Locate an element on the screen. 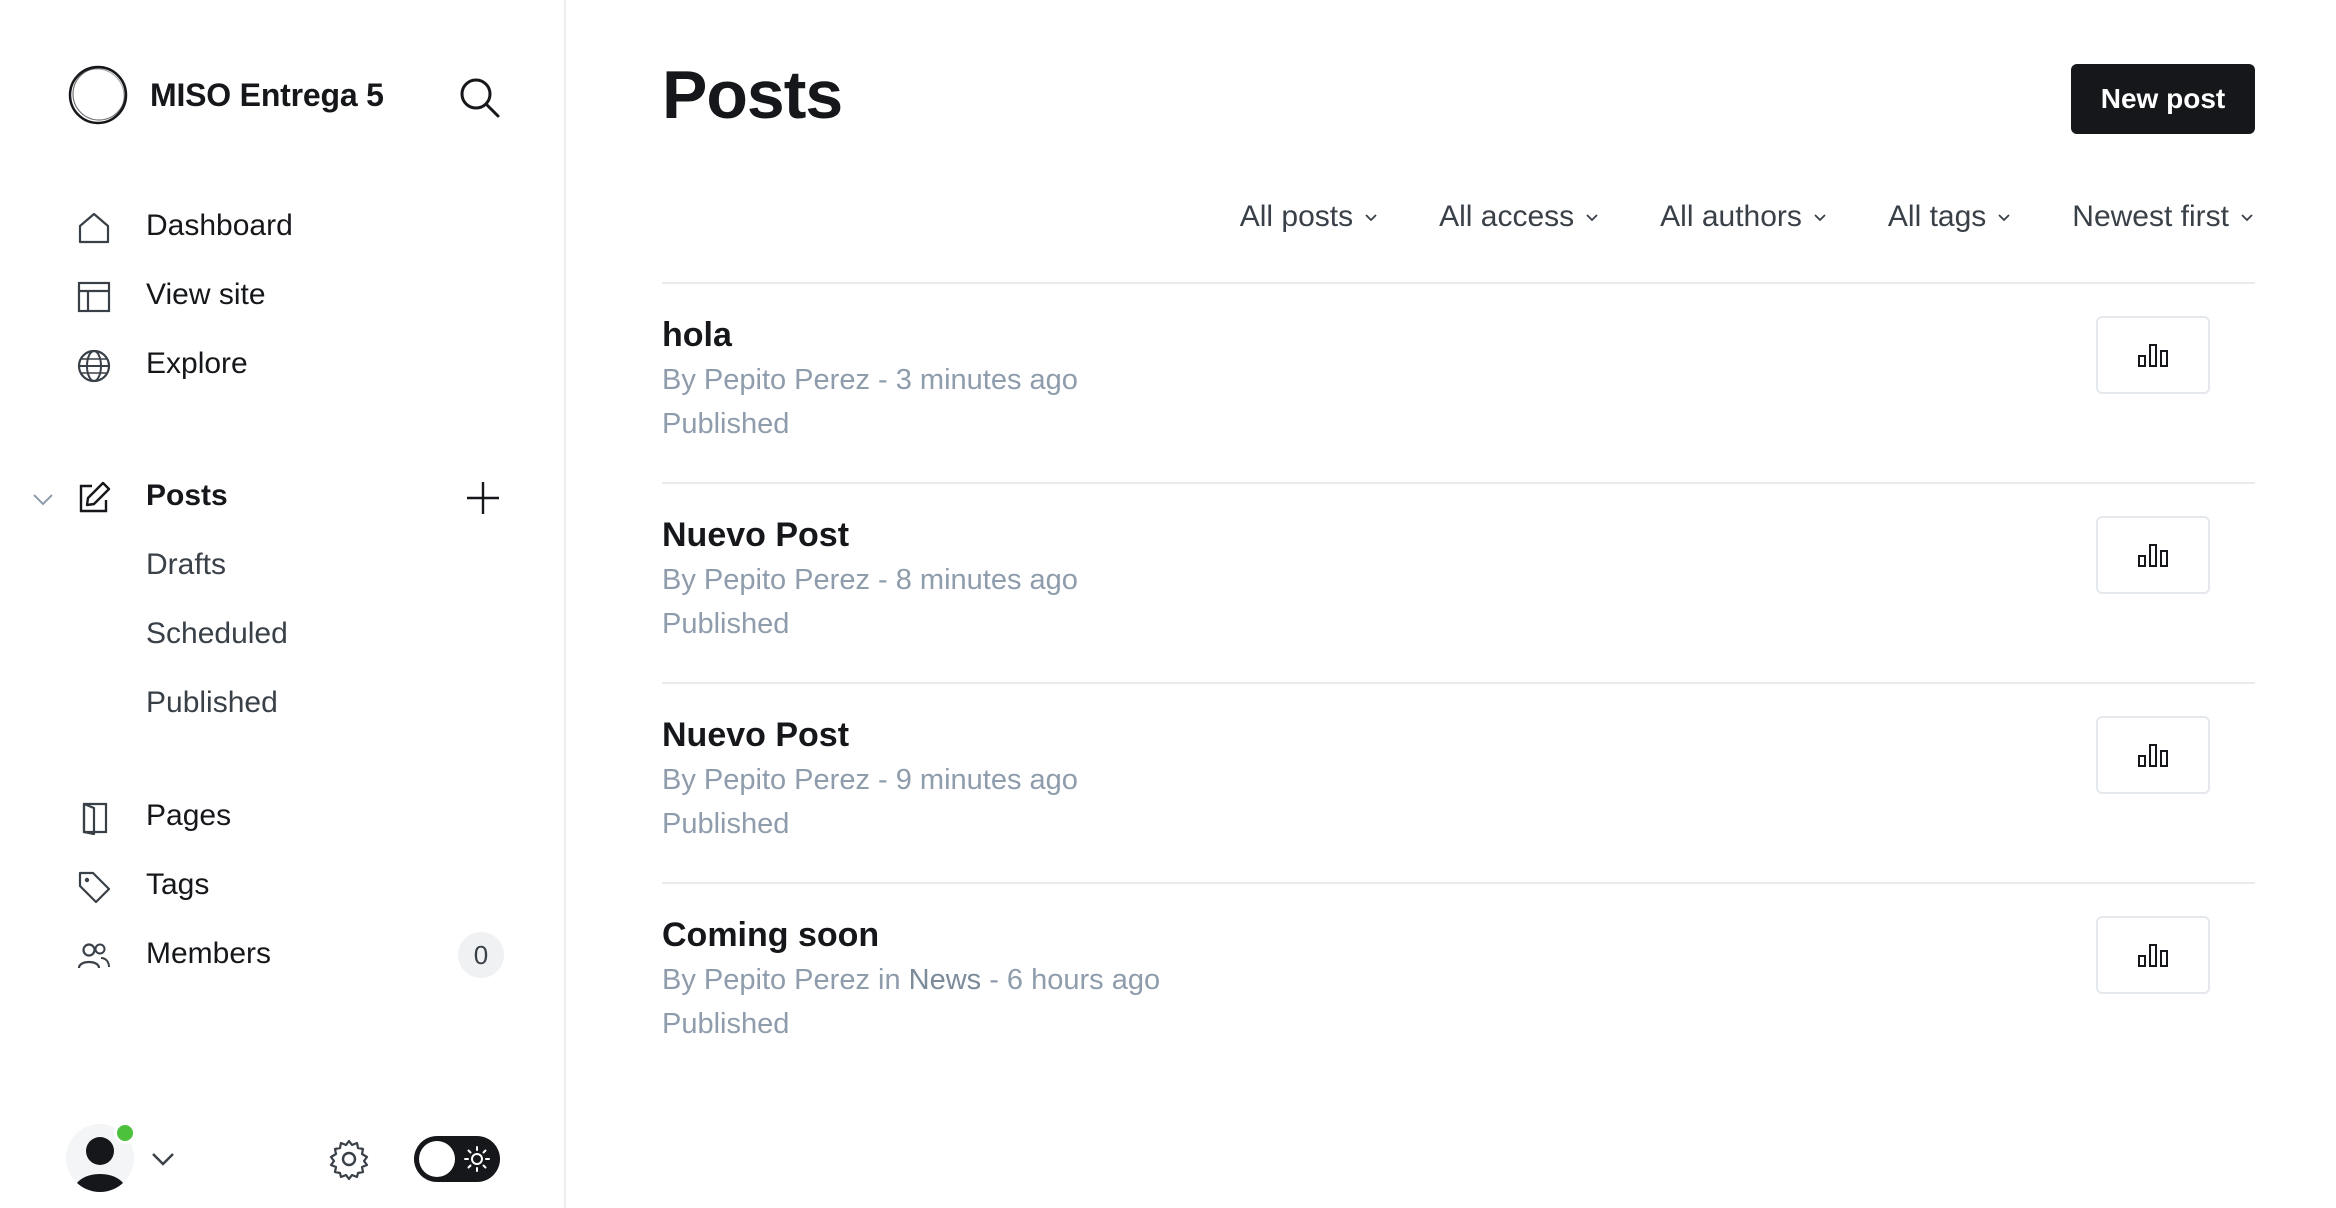  plus-icon is located at coordinates (483, 498).